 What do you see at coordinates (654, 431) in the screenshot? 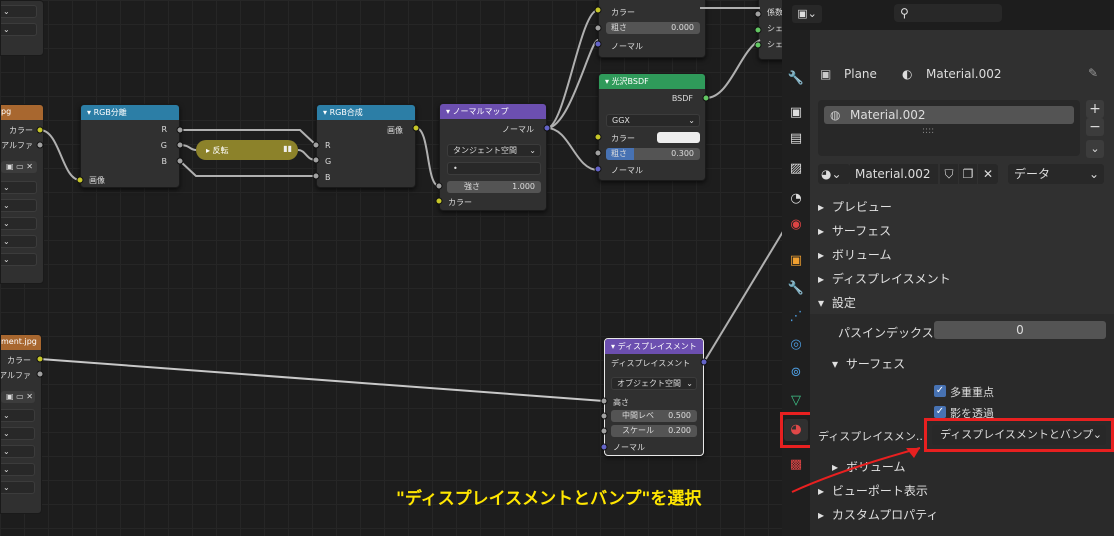
I see `scale-field: スケール 0.200` at bounding box center [654, 431].